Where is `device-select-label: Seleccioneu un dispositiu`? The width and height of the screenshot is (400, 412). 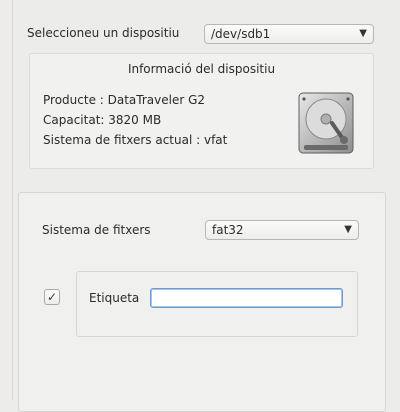 device-select-label: Seleccioneu un dispositiu is located at coordinates (103, 33).